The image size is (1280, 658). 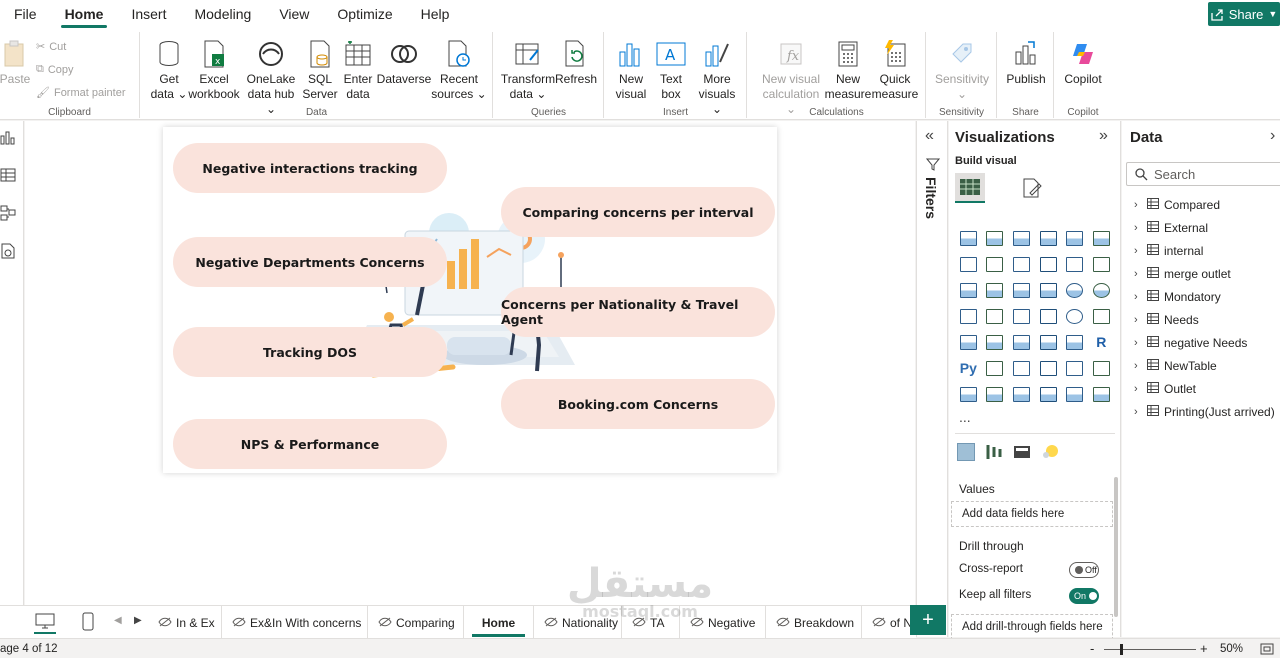 What do you see at coordinates (1101, 342) in the screenshot?
I see `r-script-icon: R` at bounding box center [1101, 342].